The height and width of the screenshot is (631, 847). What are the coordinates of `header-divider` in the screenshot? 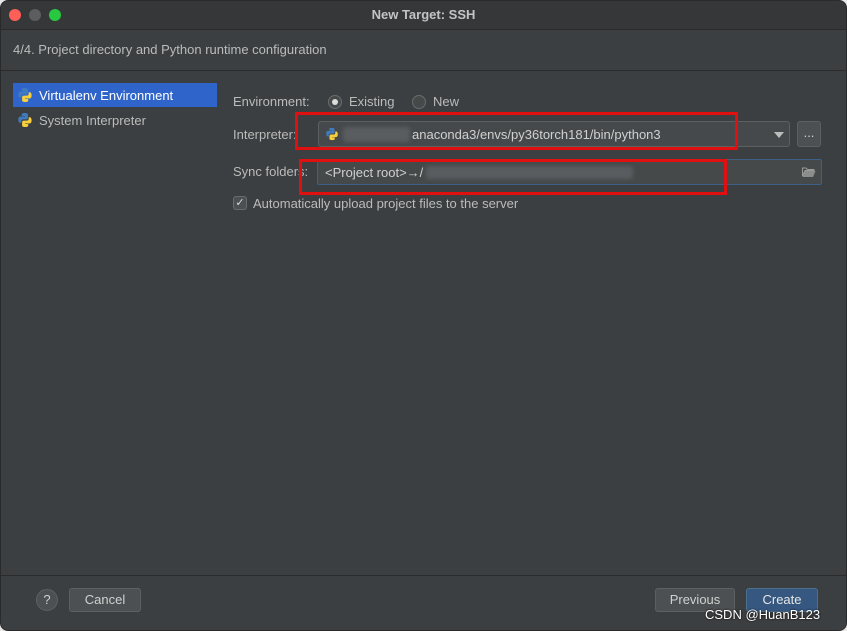 It's located at (423, 70).